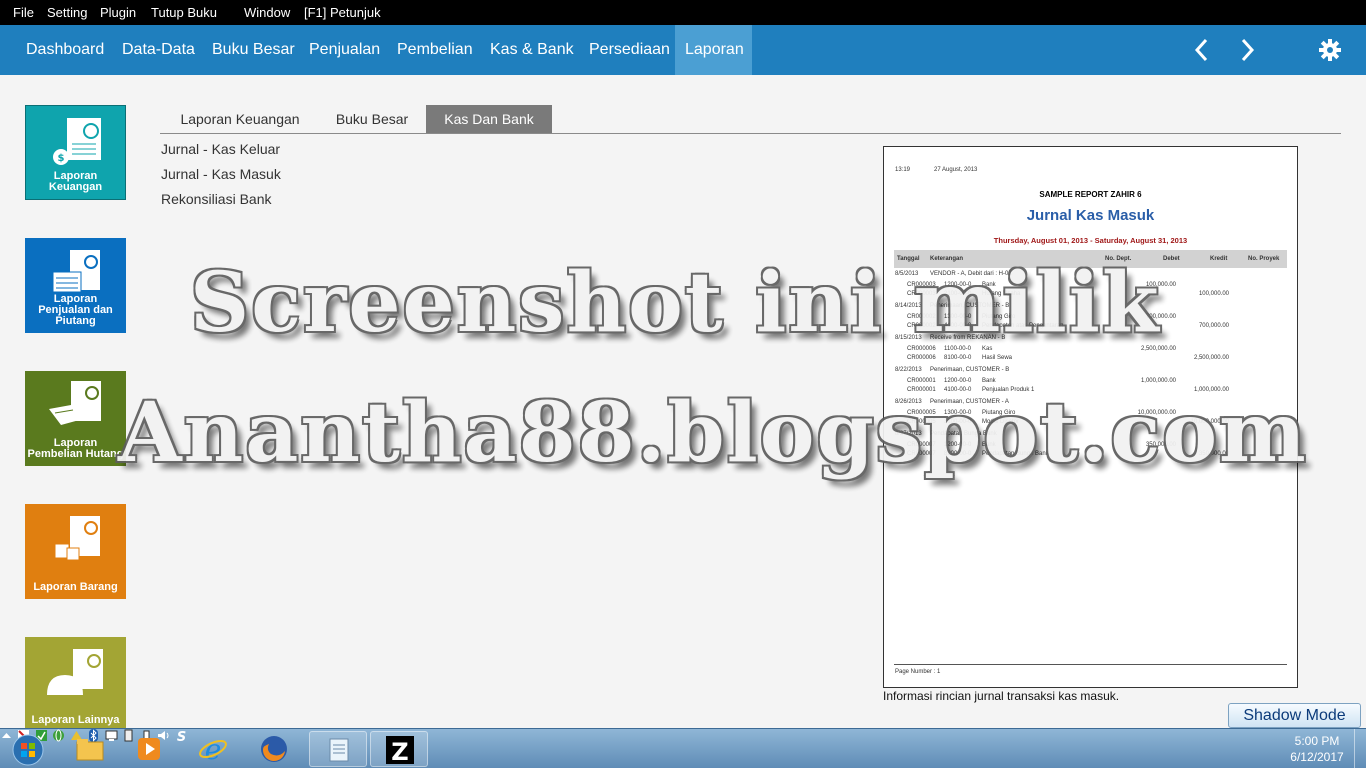 This screenshot has height=768, width=1366. I want to click on media-player-icon, so click(149, 749).